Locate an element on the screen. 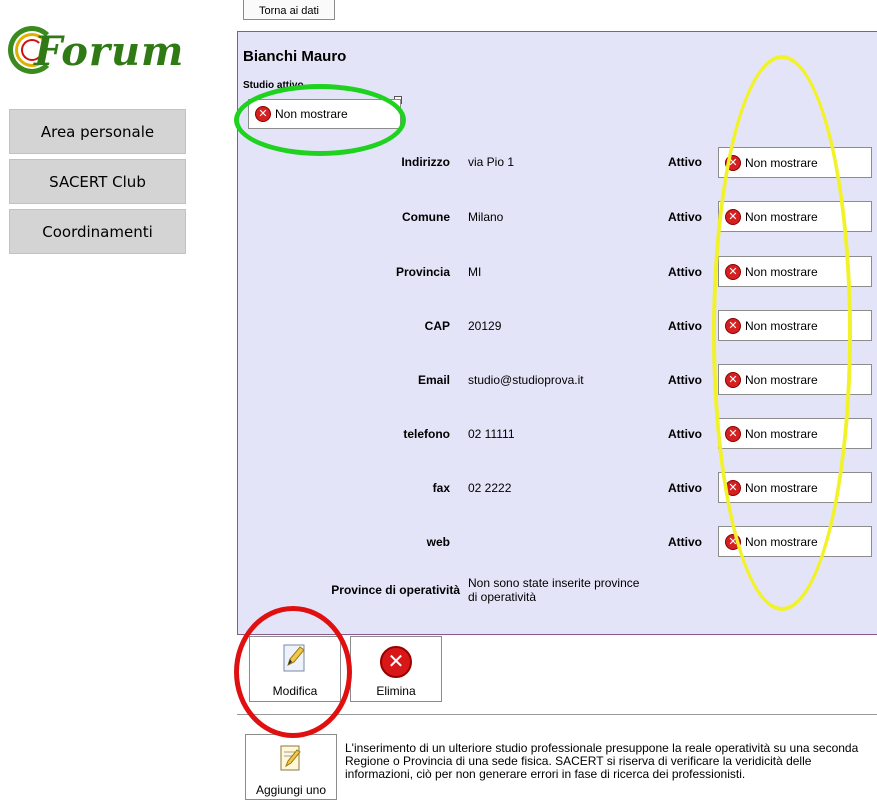  field-label-comune: Comune is located at coordinates (426, 217).